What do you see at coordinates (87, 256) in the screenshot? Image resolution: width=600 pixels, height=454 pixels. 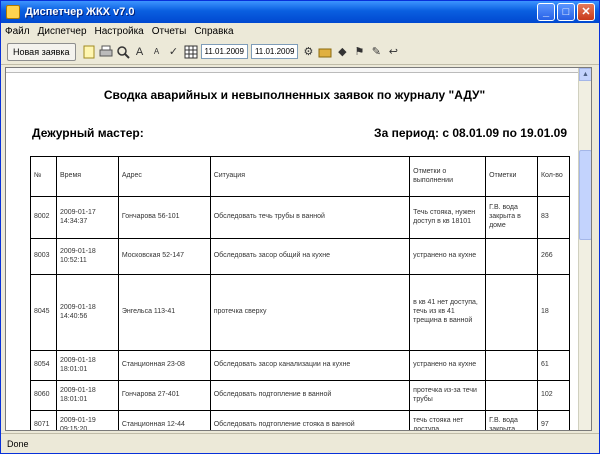 I see `cell-time: 2009-01-18 10:52:11` at bounding box center [87, 256].